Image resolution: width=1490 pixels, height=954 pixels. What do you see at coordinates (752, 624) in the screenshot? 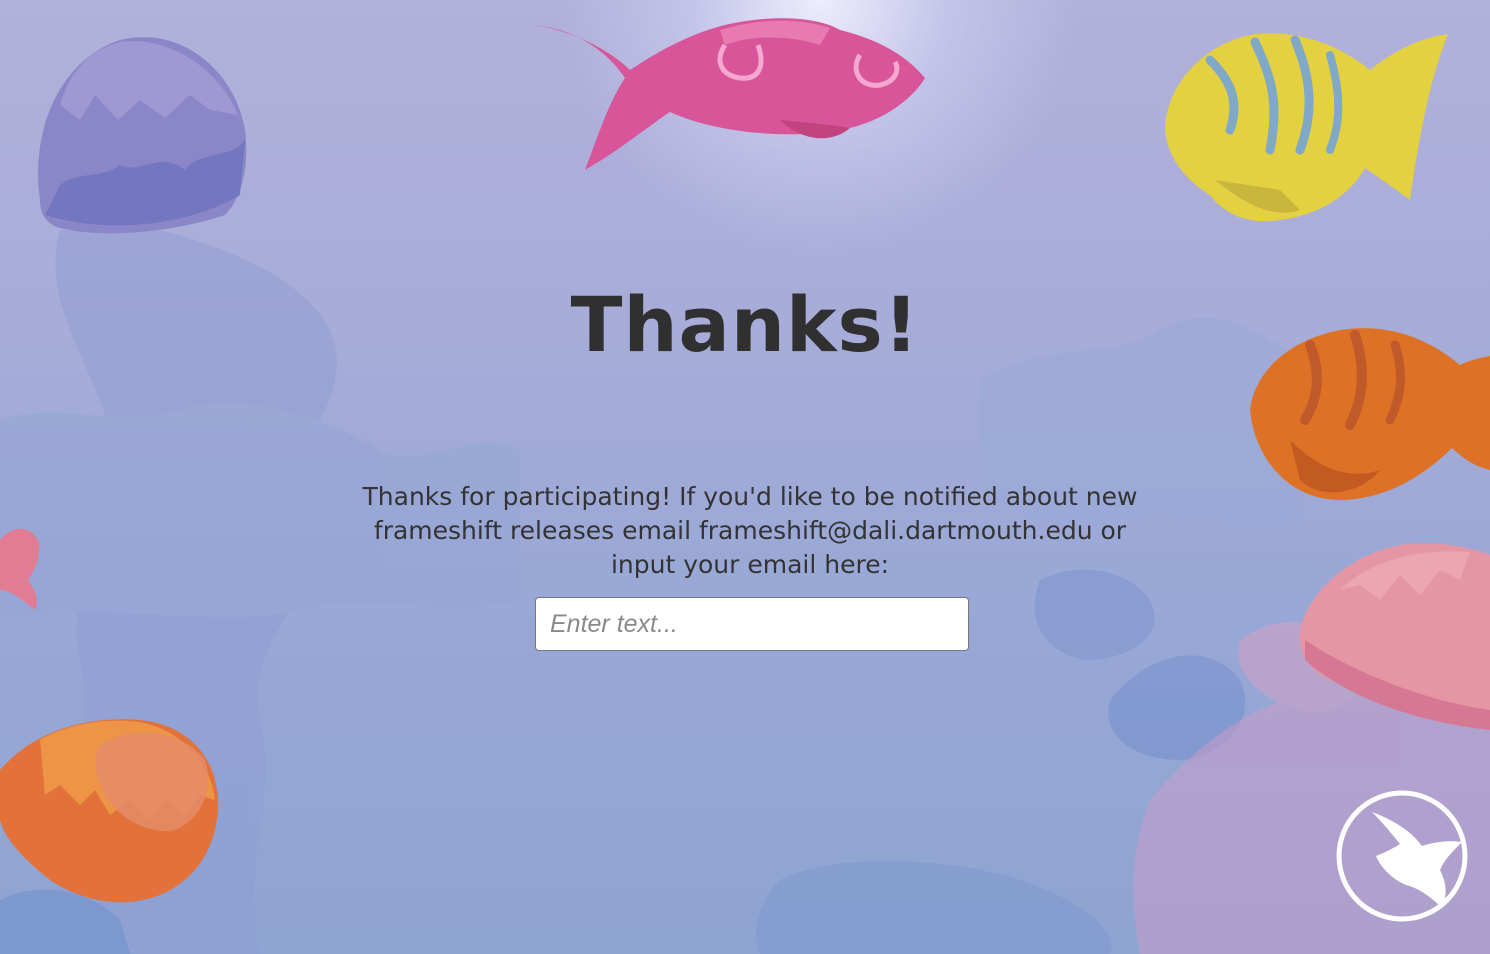
I see `email-input` at bounding box center [752, 624].